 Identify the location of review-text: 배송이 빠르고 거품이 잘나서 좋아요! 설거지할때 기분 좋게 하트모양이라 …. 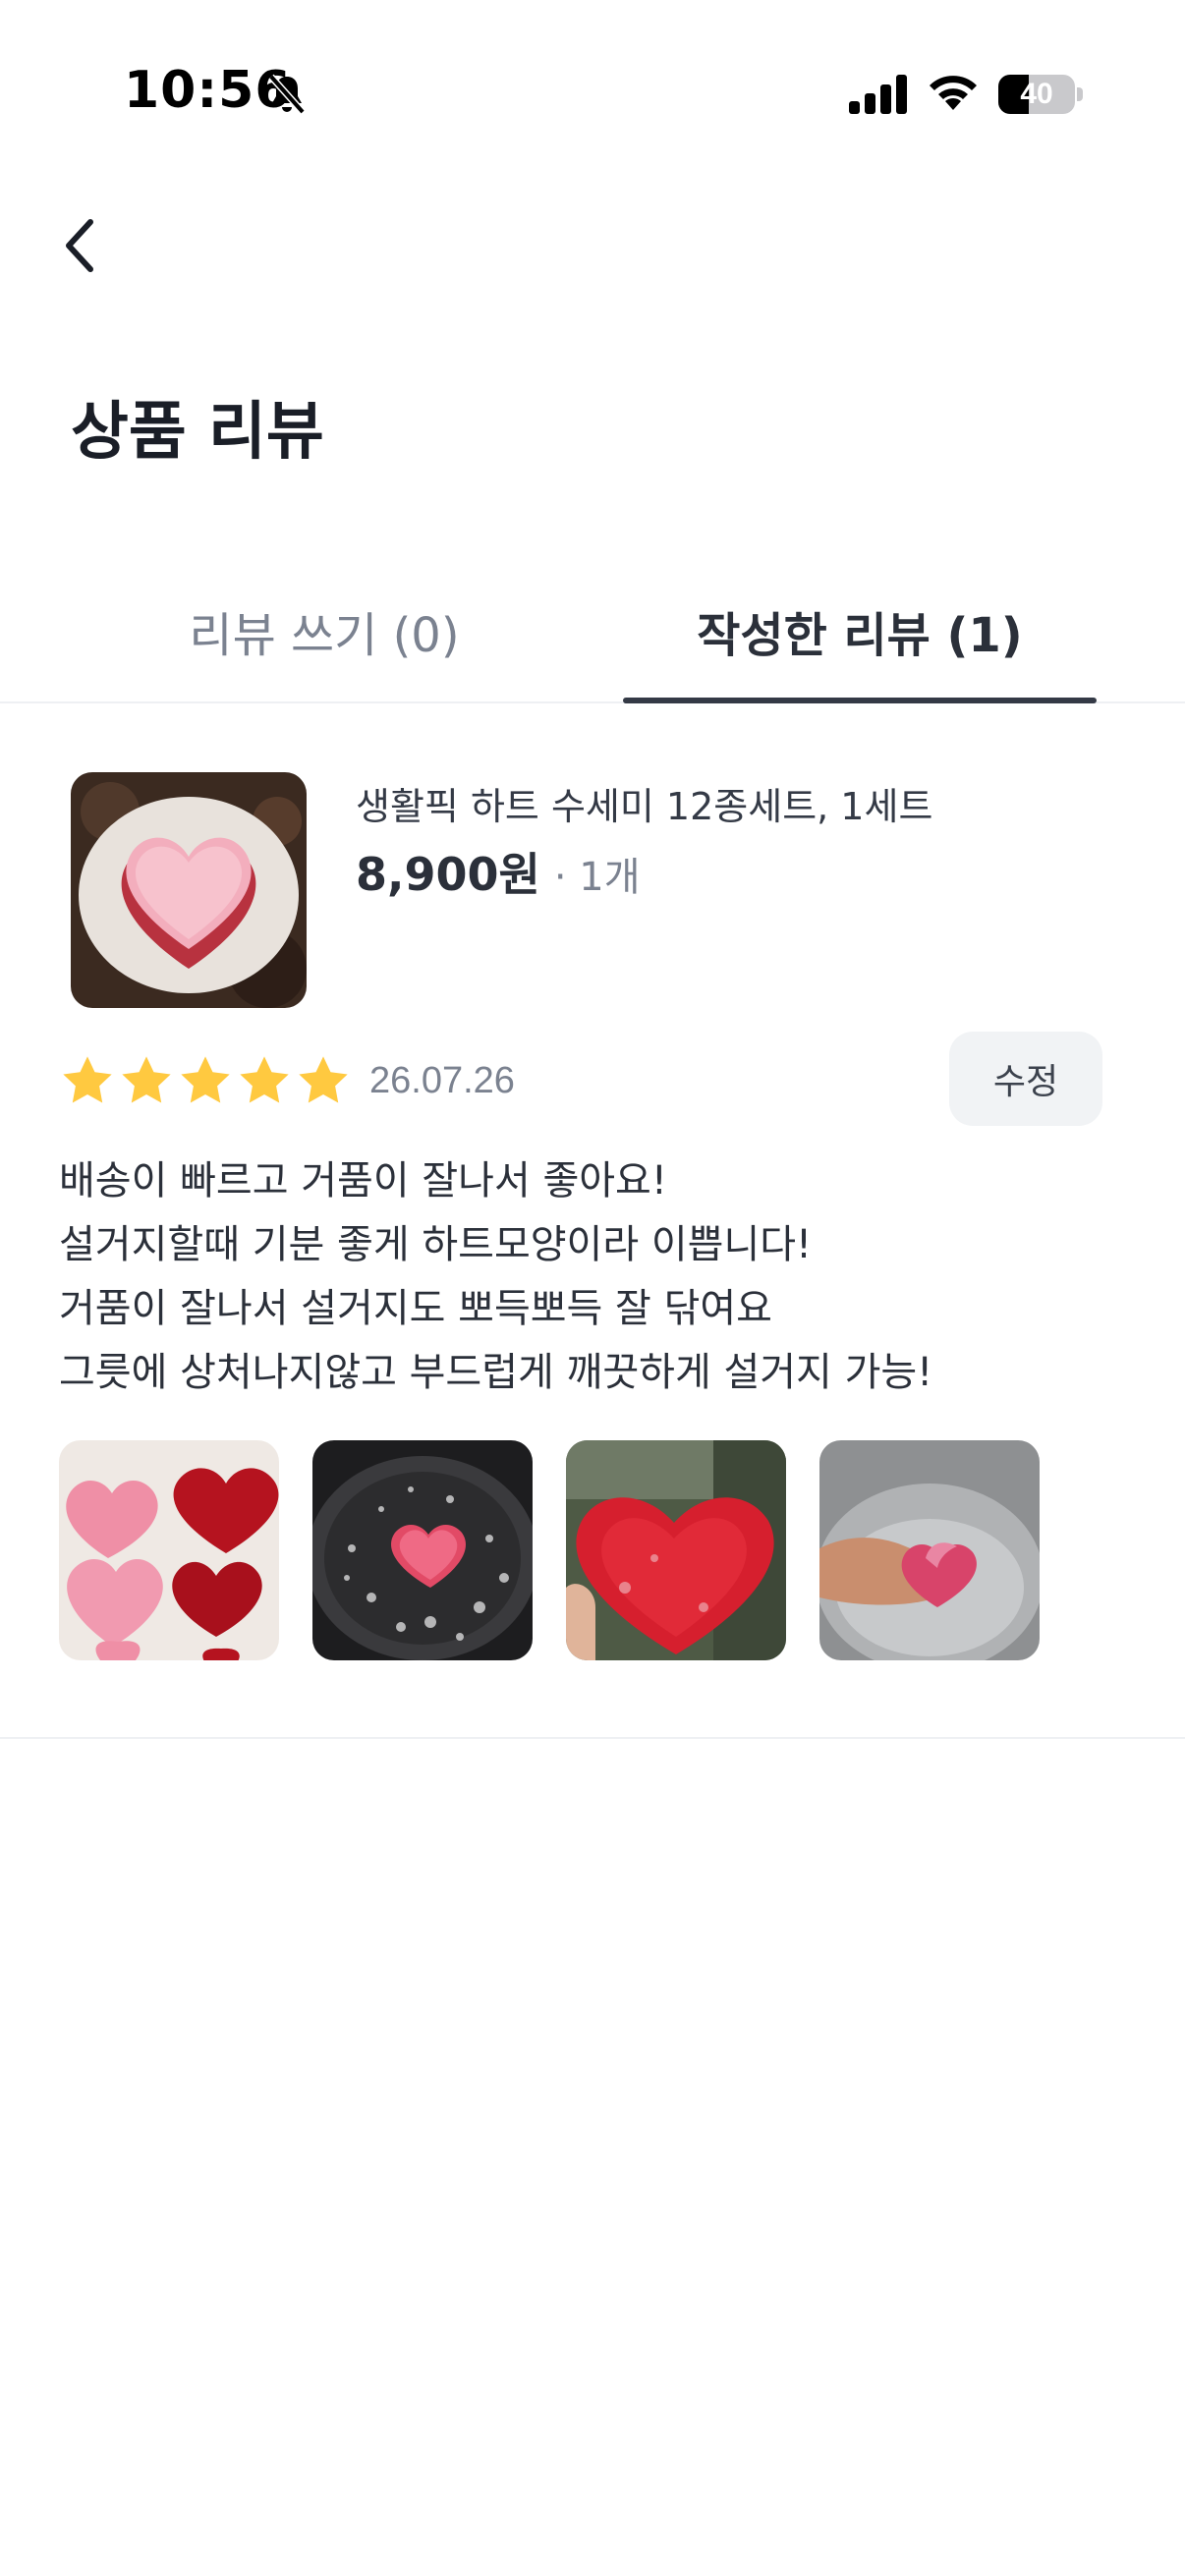
(590, 1277).